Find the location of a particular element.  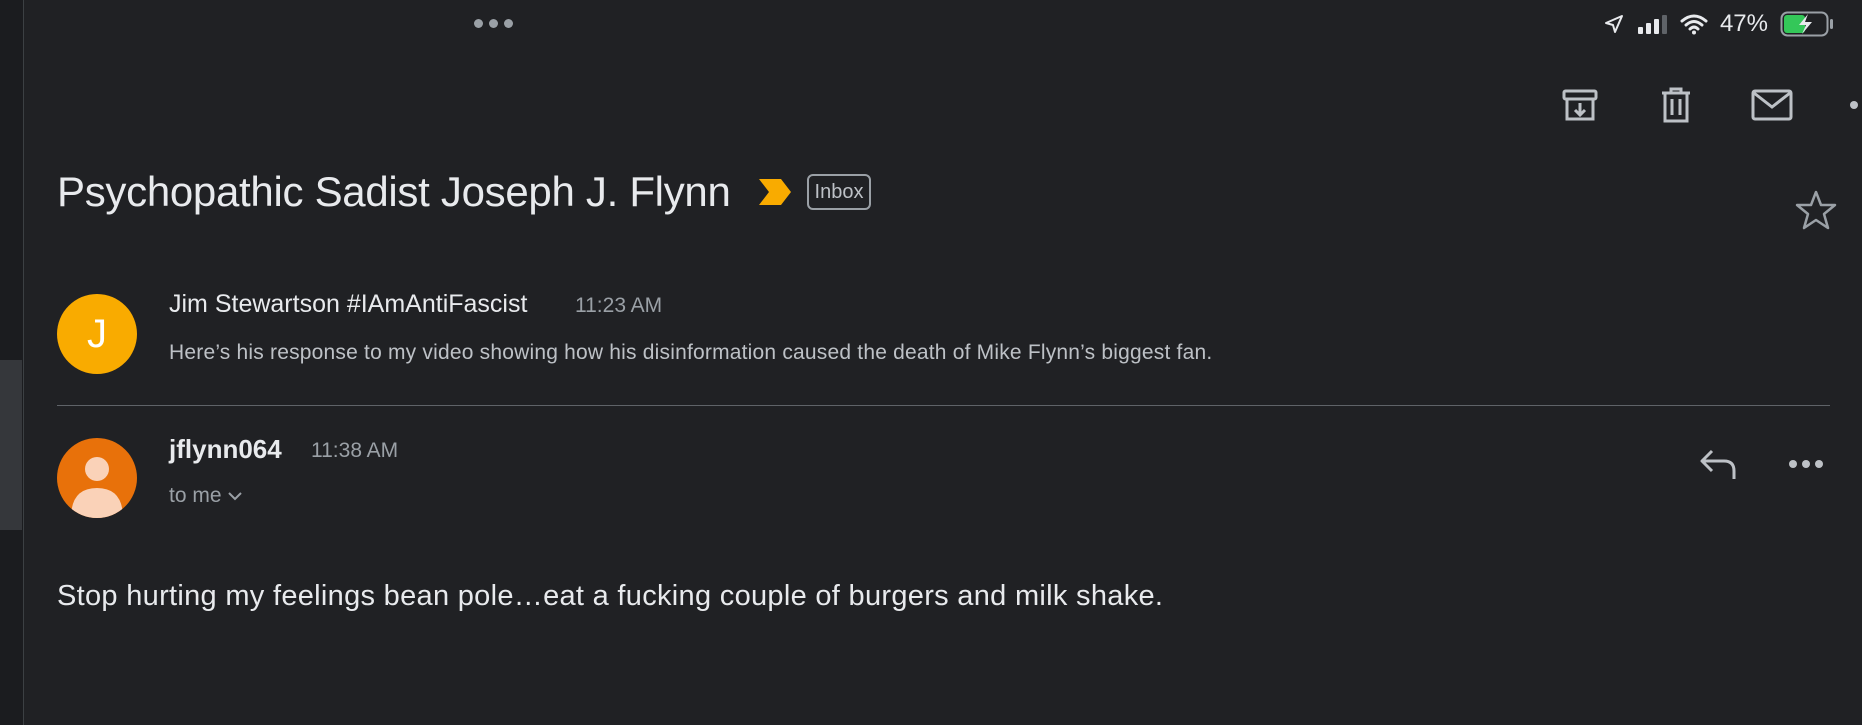

sender-avatar: J is located at coordinates (97, 334).